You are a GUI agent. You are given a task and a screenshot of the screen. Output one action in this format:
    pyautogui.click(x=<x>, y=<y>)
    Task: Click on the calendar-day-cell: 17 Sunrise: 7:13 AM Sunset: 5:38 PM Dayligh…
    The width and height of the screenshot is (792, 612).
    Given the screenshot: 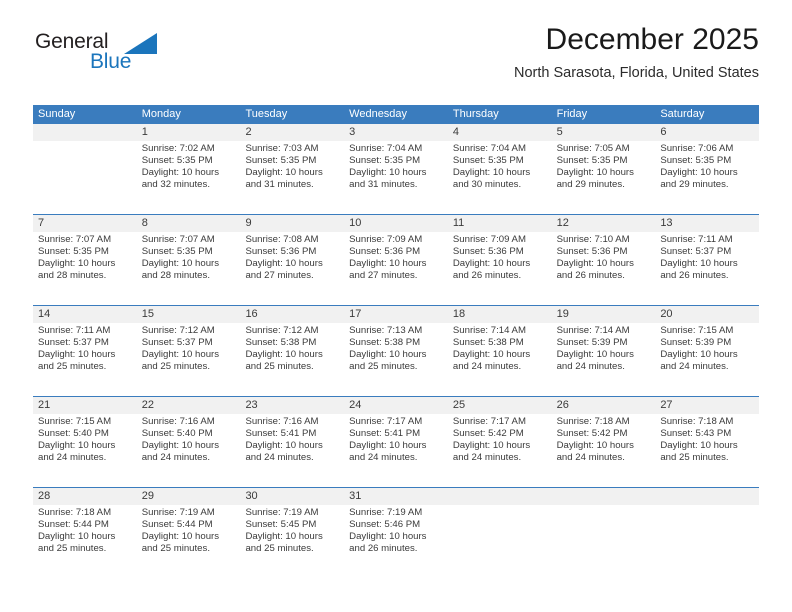 What is the action you would take?
    pyautogui.click(x=396, y=351)
    